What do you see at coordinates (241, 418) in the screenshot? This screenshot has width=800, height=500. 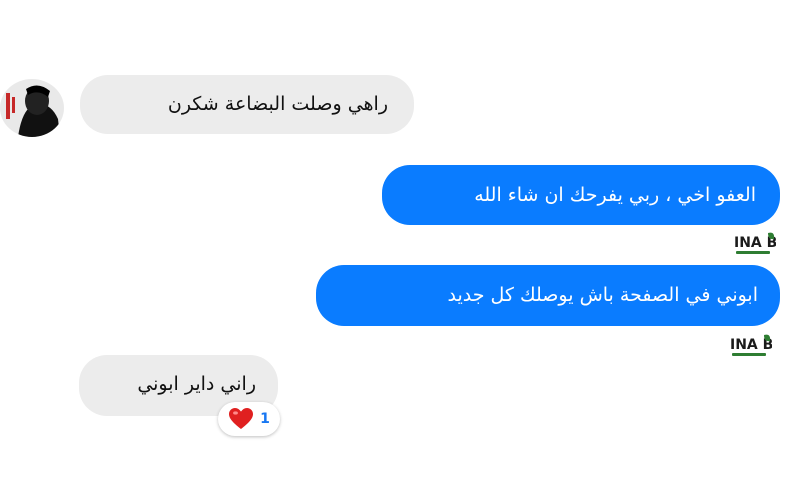 I see `heart-icon` at bounding box center [241, 418].